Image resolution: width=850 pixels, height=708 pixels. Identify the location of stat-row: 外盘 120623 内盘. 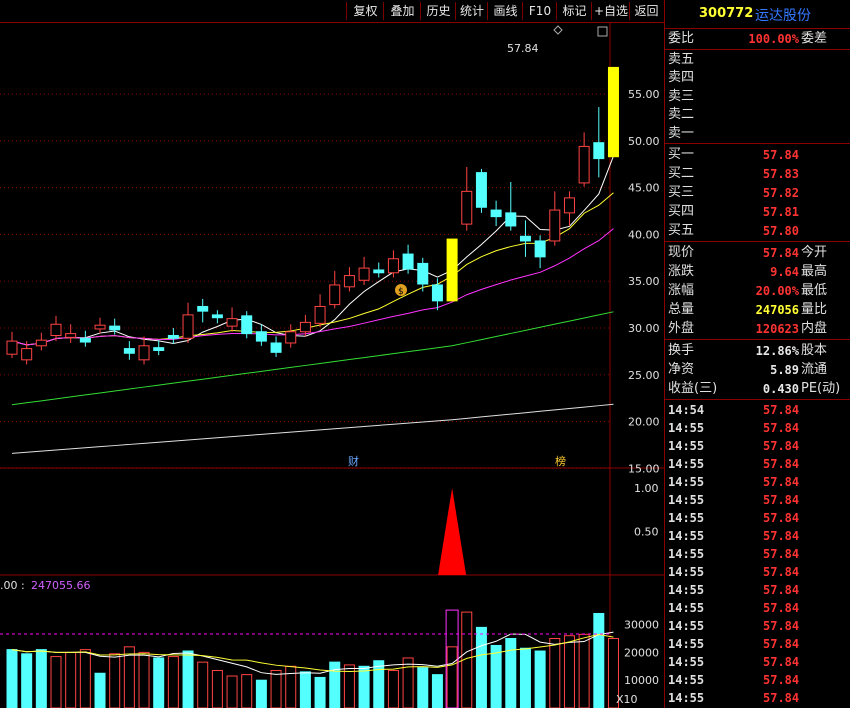
(757, 329).